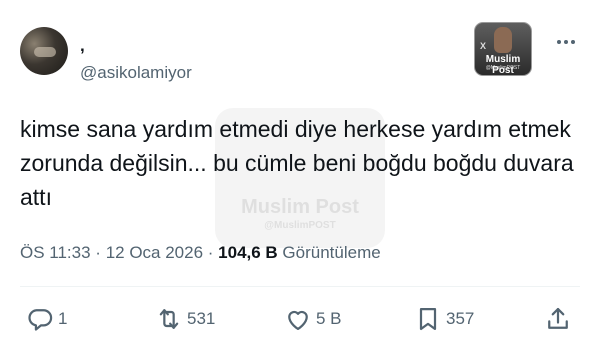 The width and height of the screenshot is (600, 357). I want to click on more-options-button, so click(566, 42).